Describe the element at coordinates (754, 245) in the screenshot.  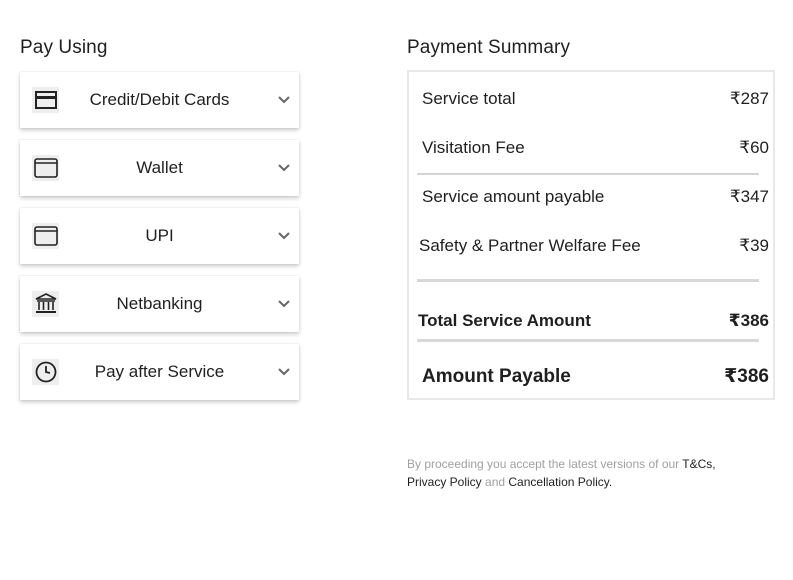
I see `safety-fee-value: ₹39` at that location.